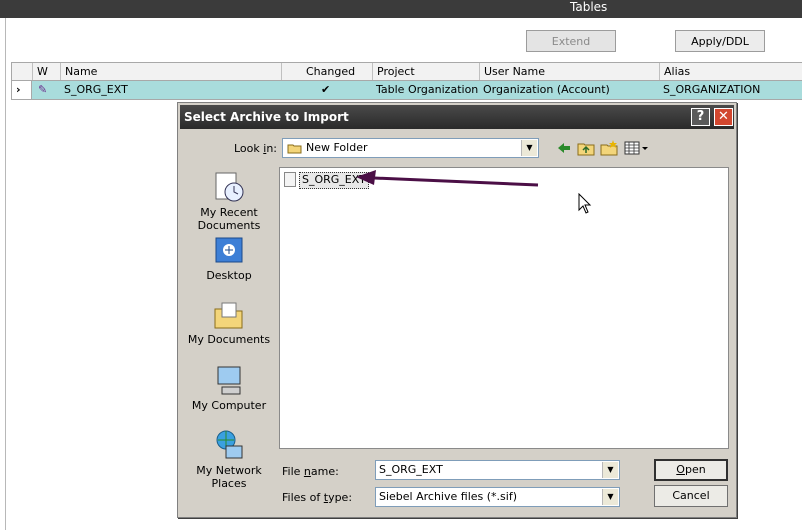 This screenshot has height=530, width=802. Describe the element at coordinates (571, 41) in the screenshot. I see `extend-button: Extend` at that location.